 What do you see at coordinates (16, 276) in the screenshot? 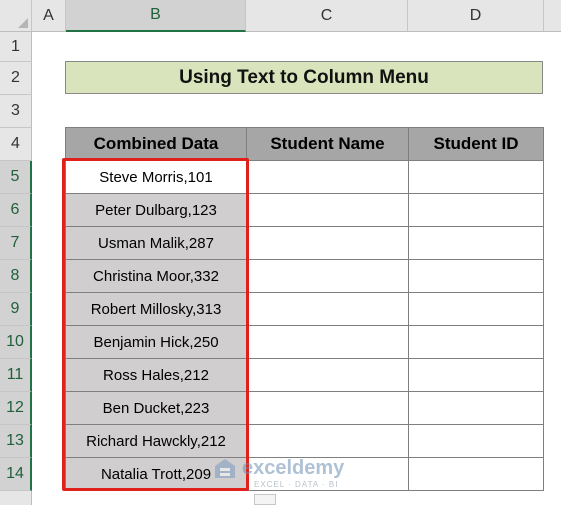
I see `row-header-8: 8` at bounding box center [16, 276].